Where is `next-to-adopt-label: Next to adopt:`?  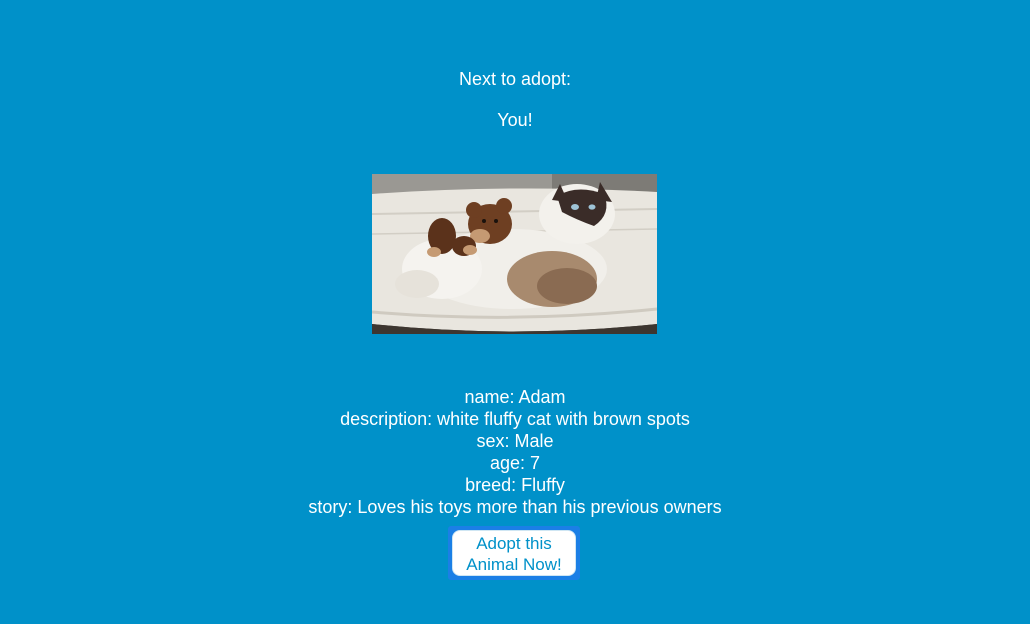 next-to-adopt-label: Next to adopt: is located at coordinates (515, 79).